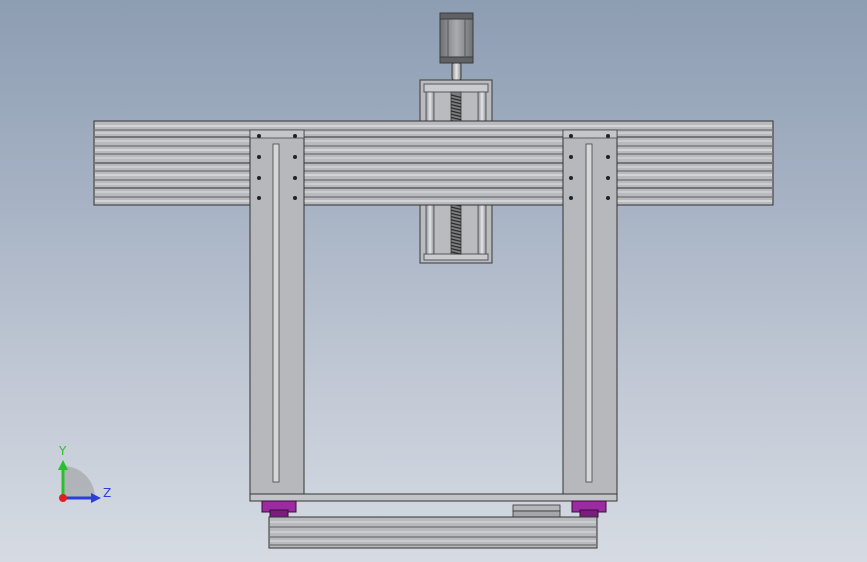  Describe the element at coordinates (63, 498) in the screenshot. I see `x-axis-dot` at that location.